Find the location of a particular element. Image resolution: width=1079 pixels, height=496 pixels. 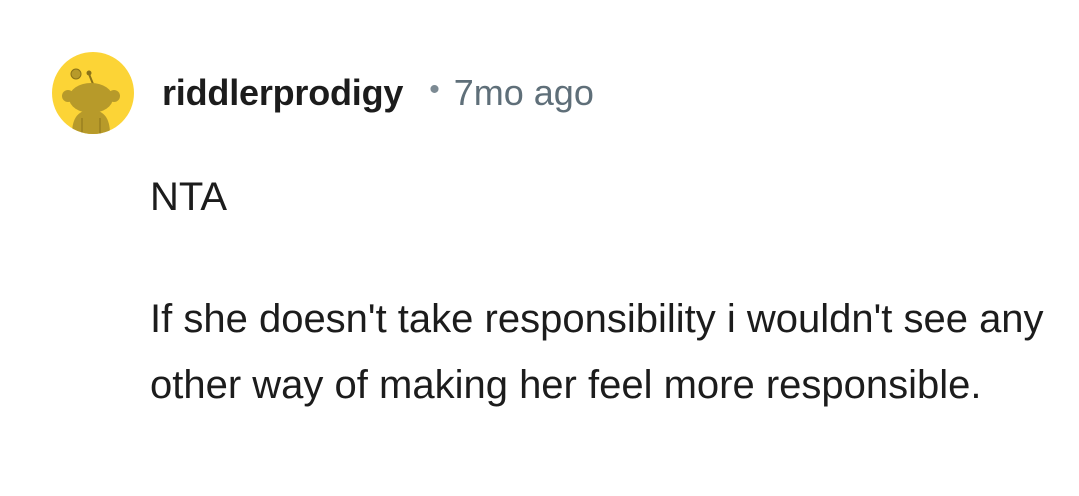

comment-timestamp: 7mo ago is located at coordinates (523, 92).